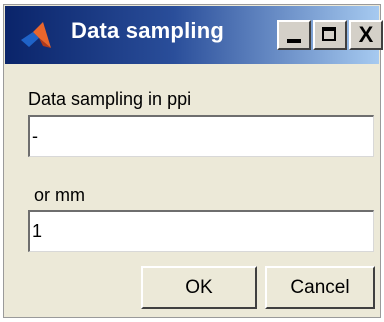 This screenshot has height=322, width=384. What do you see at coordinates (37, 231) in the screenshot?
I see `mm-input-value: 1` at bounding box center [37, 231].